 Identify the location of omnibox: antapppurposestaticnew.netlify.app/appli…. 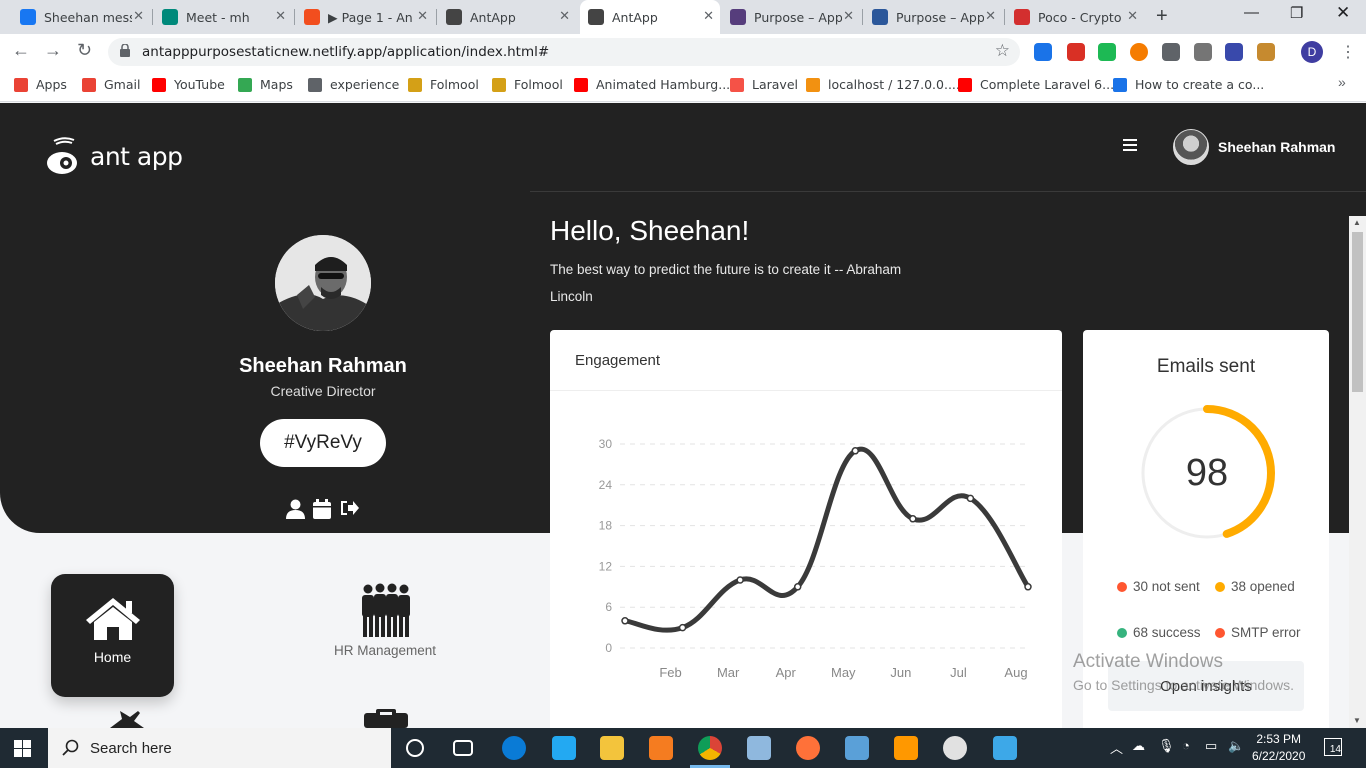
(564, 52).